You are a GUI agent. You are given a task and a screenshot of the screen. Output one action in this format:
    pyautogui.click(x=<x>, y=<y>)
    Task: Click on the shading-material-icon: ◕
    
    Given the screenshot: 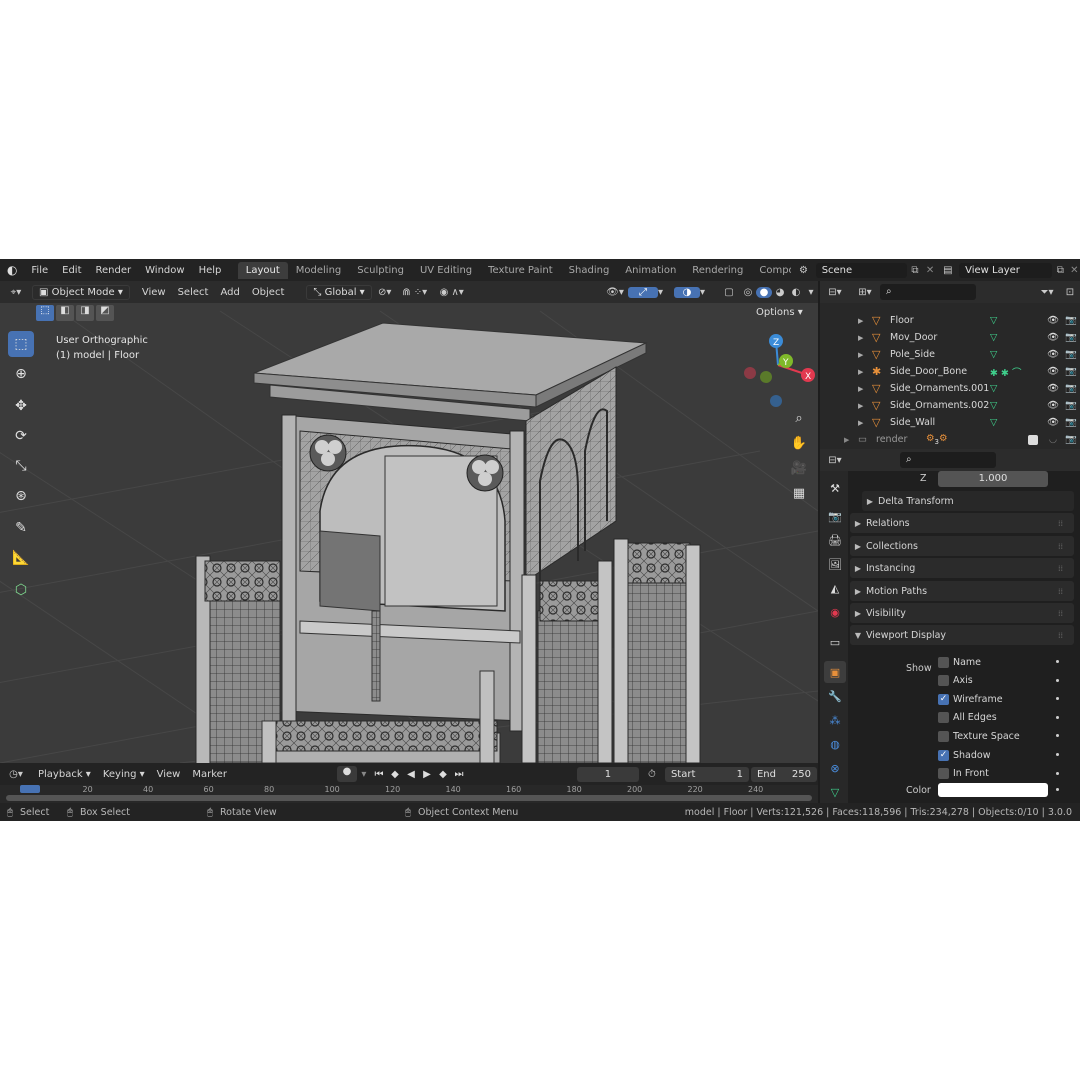 What is the action you would take?
    pyautogui.click(x=780, y=292)
    